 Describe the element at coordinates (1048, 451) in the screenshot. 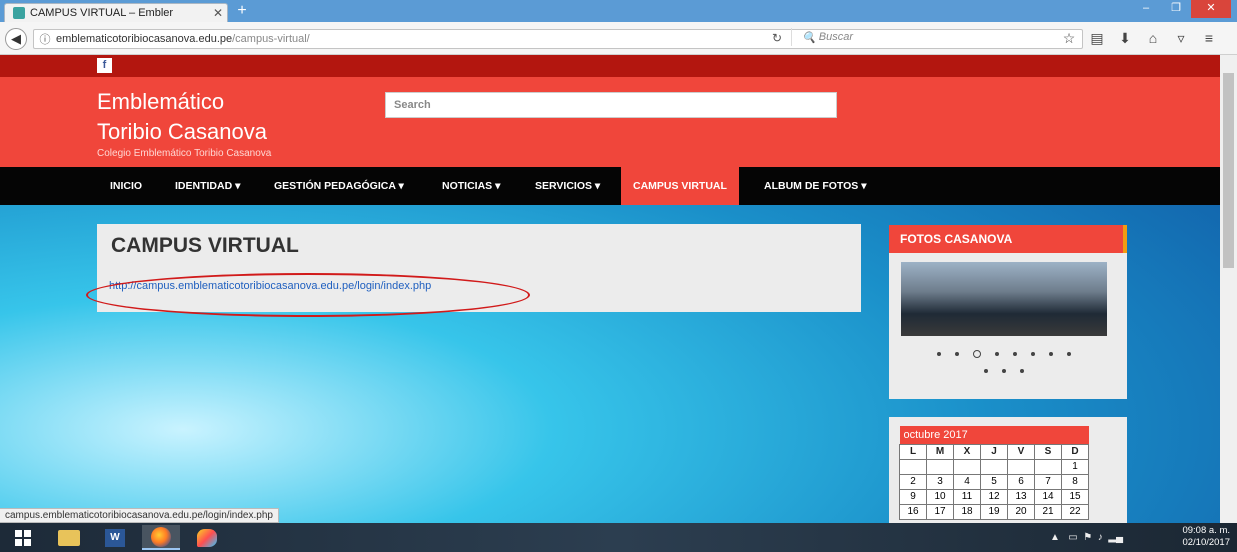

I see `calendar-weekday: S` at that location.